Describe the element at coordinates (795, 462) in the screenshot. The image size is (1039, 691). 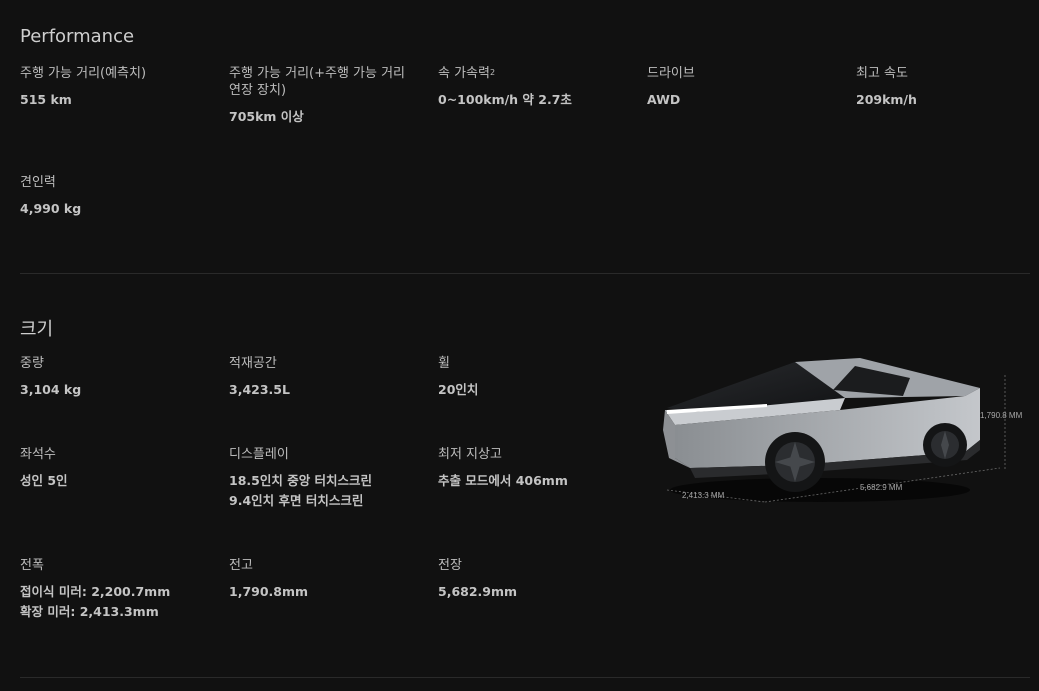
I see `truck-wheel-front` at that location.